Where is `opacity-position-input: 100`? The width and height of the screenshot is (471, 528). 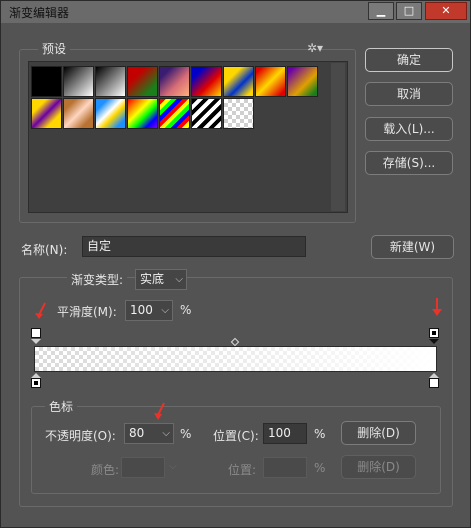
opacity-position-input: 100 is located at coordinates (285, 433).